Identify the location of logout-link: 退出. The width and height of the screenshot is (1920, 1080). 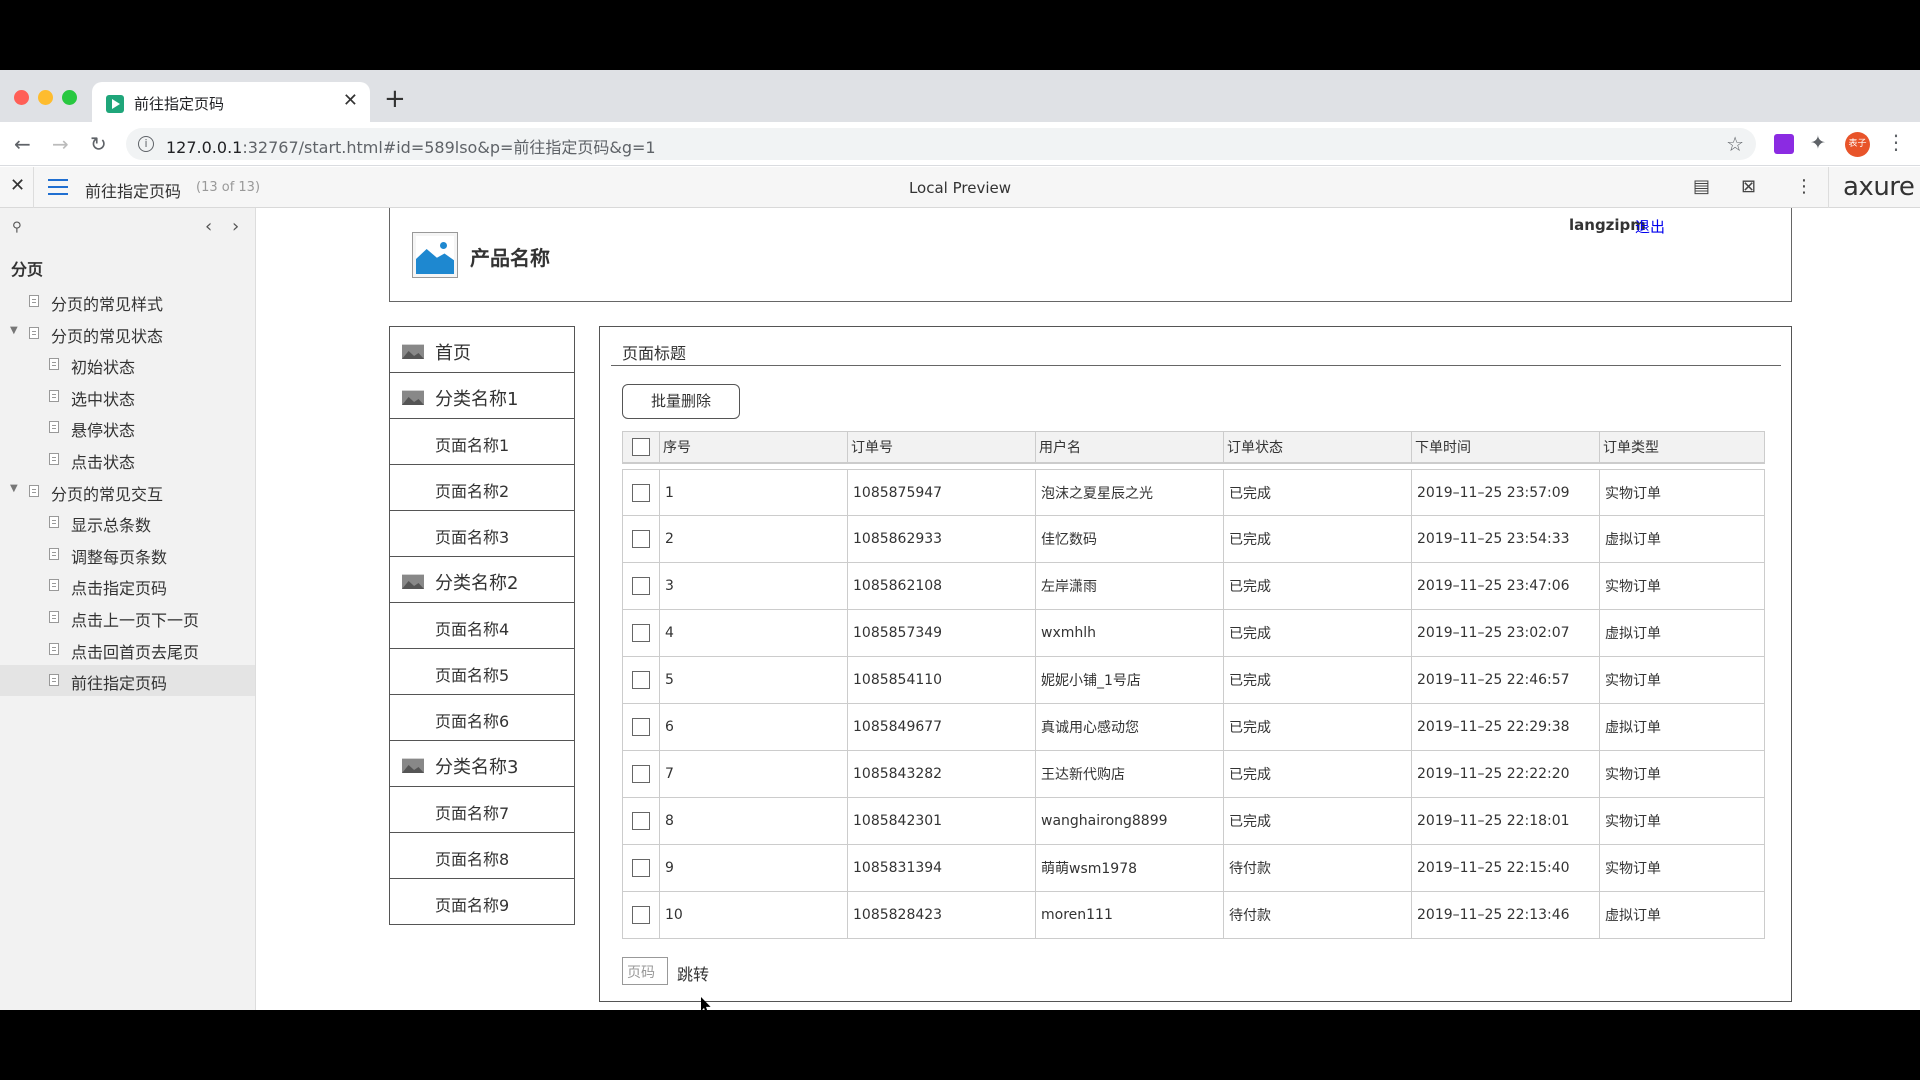
(1650, 226).